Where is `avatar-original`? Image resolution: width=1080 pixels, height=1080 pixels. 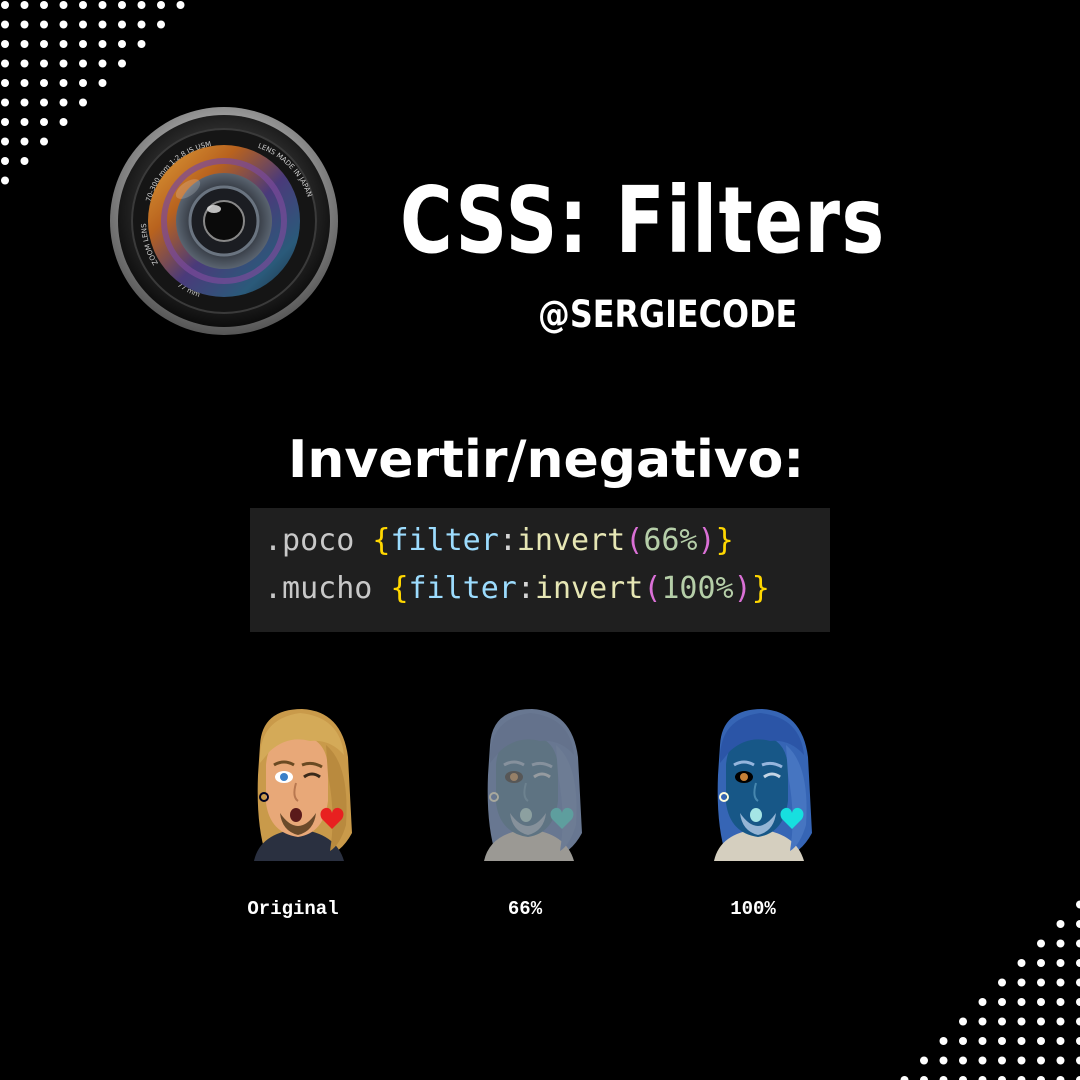 avatar-original is located at coordinates (303, 785).